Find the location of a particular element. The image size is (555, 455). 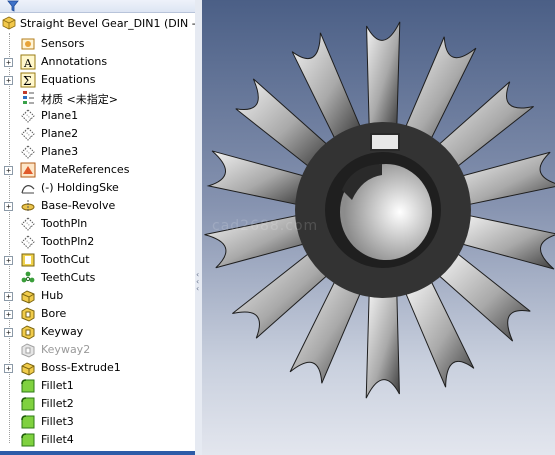

tree-item-label: Equations is located at coordinates (68, 79).